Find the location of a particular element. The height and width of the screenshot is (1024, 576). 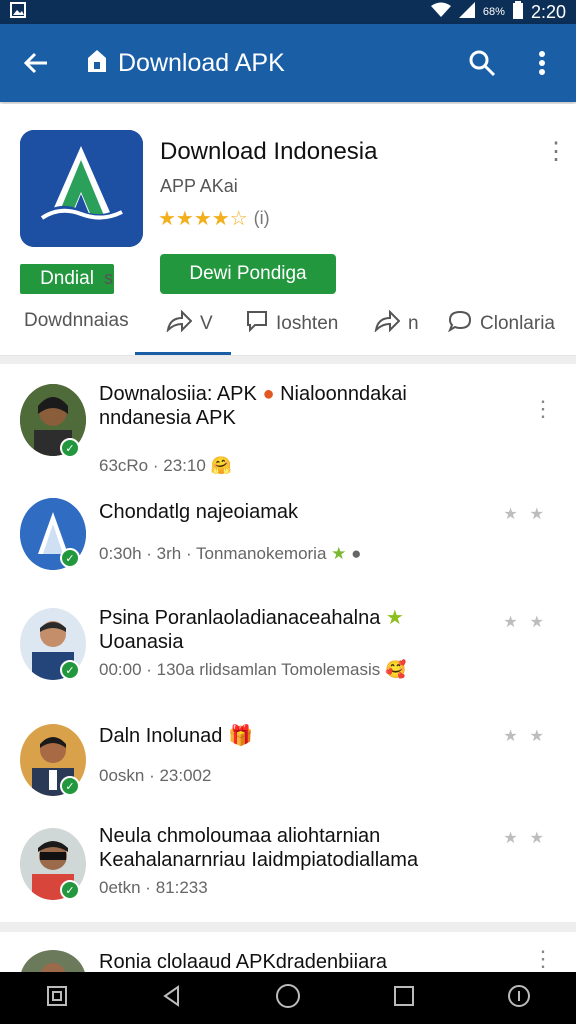

item-meta: 0oskn · 23:002 is located at coordinates (155, 775).